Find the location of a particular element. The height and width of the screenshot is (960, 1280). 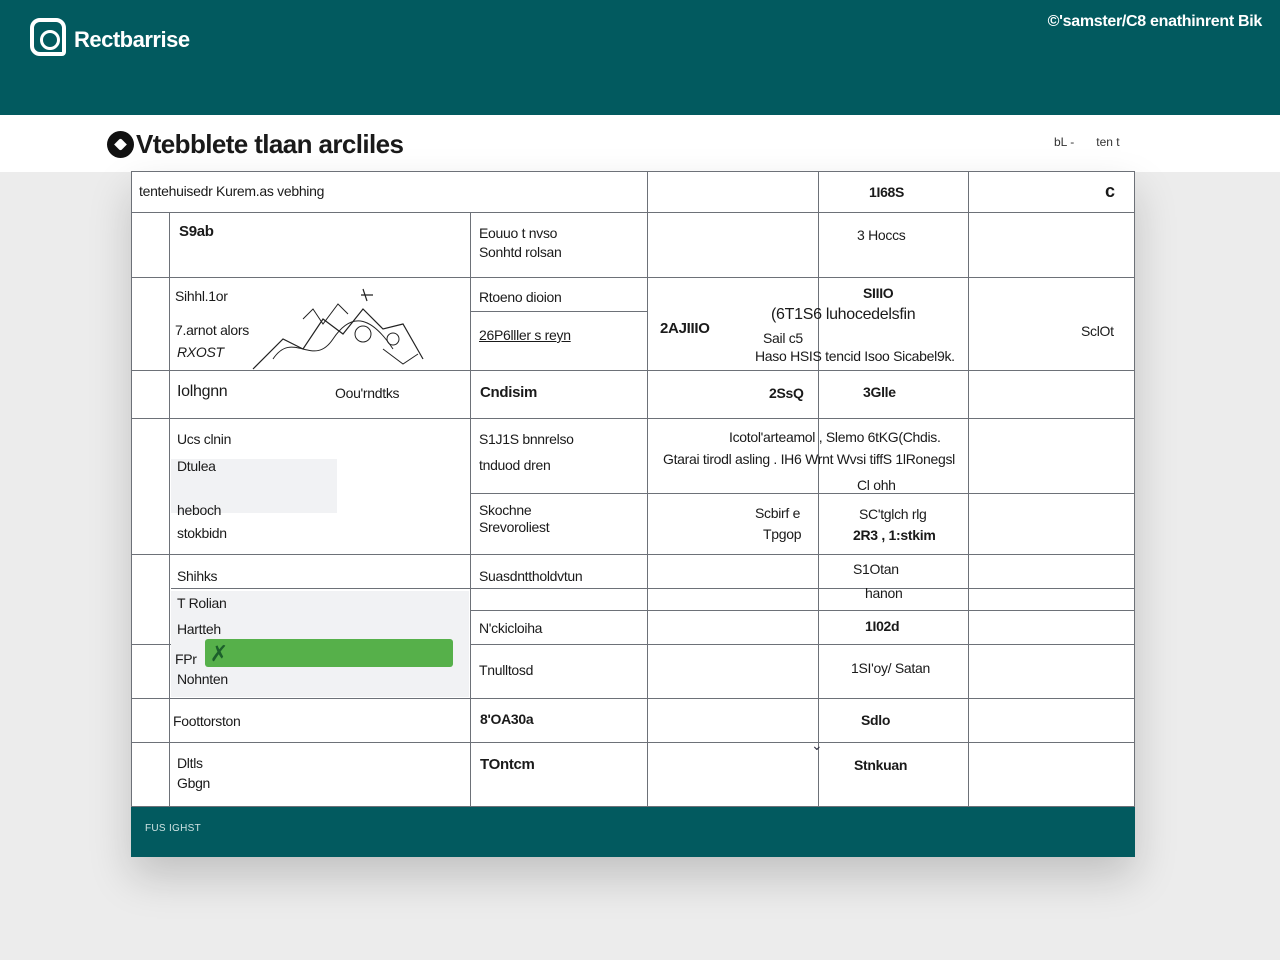

page-title: Vtebblete tlaan arcliles is located at coordinates (255, 144).